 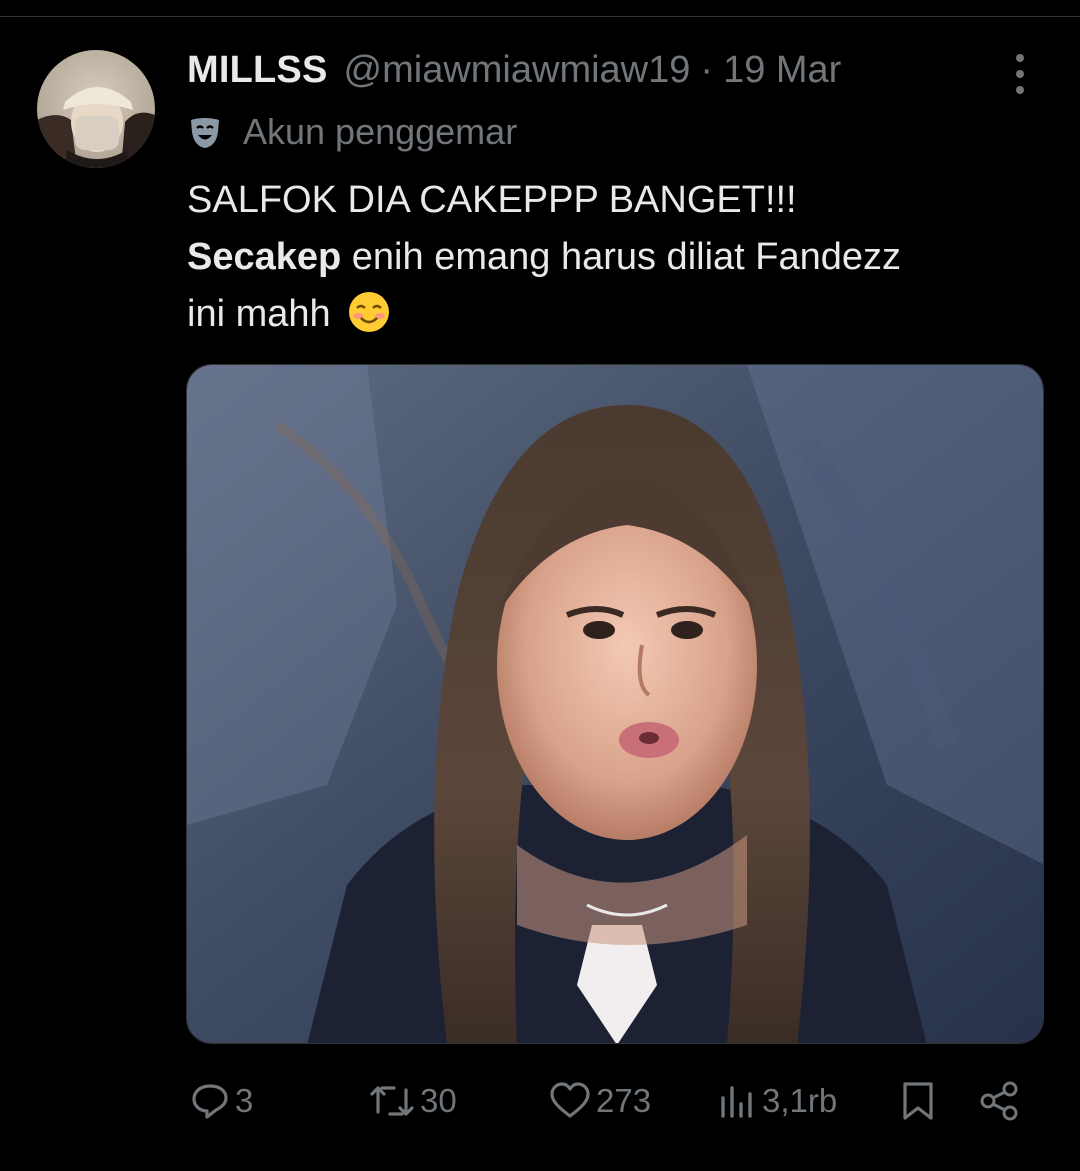 I want to click on reply-count: 3, so click(x=244, y=1100).